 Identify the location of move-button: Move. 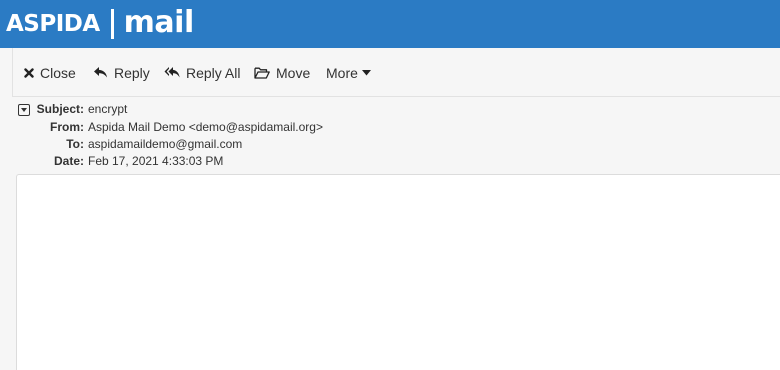
(282, 72).